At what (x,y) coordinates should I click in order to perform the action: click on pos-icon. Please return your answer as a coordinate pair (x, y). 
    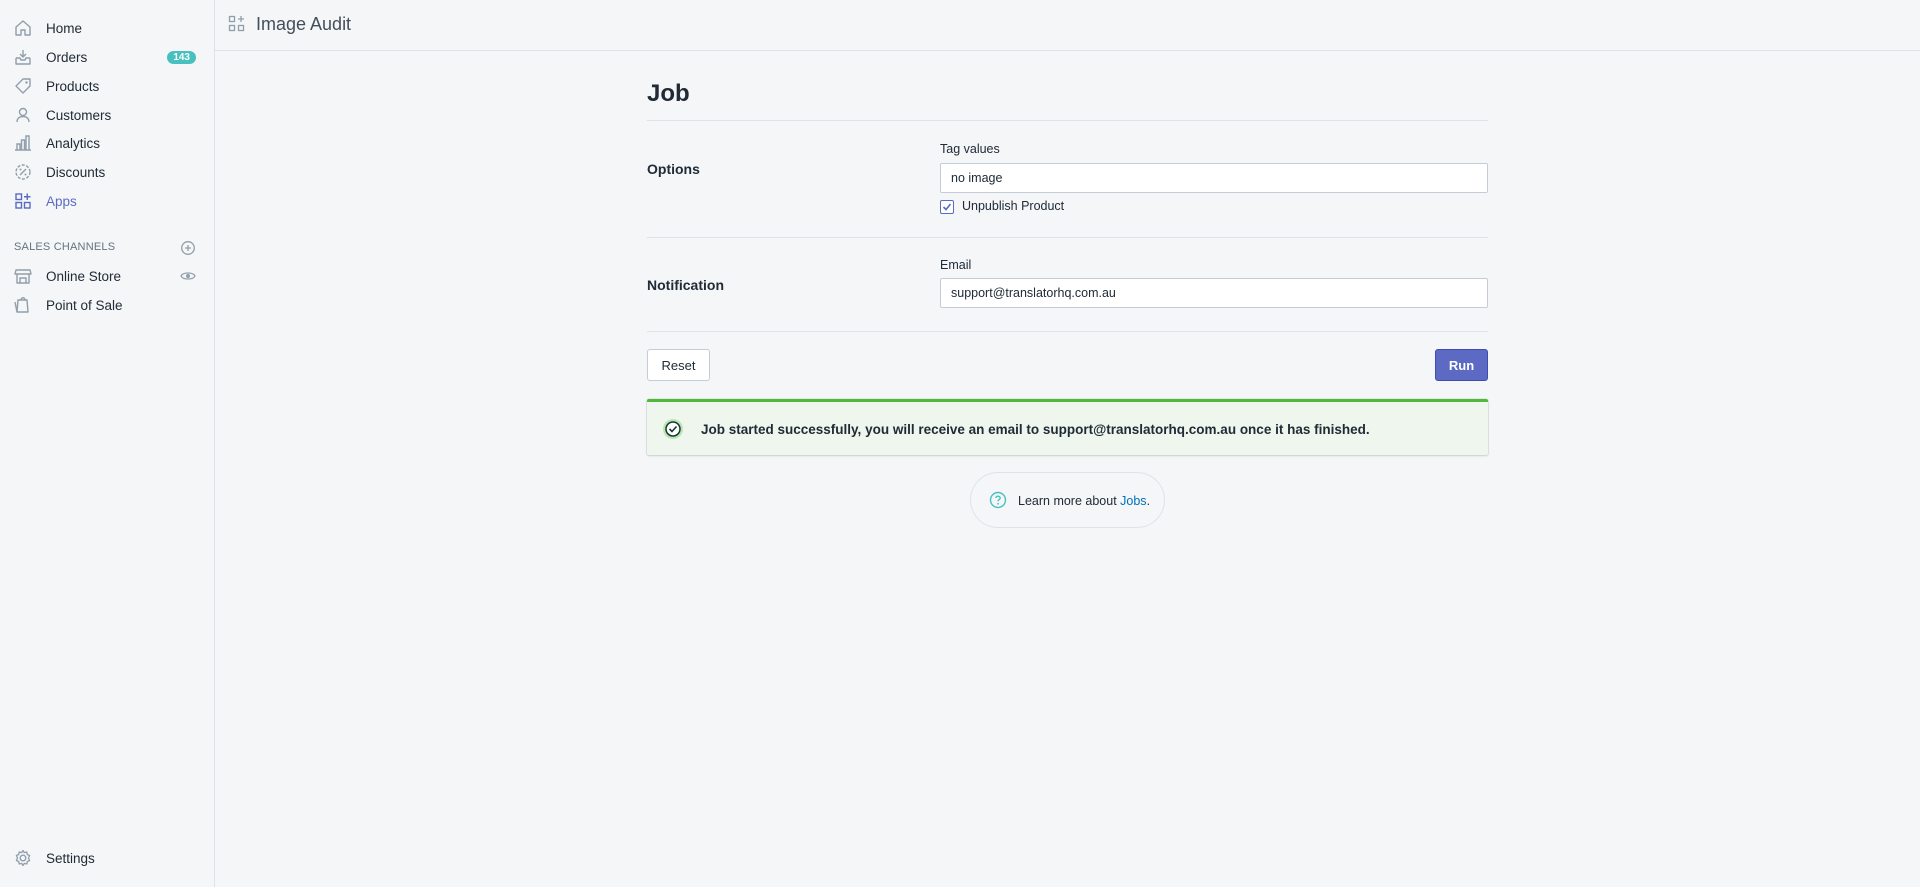
    Looking at the image, I should click on (21, 305).